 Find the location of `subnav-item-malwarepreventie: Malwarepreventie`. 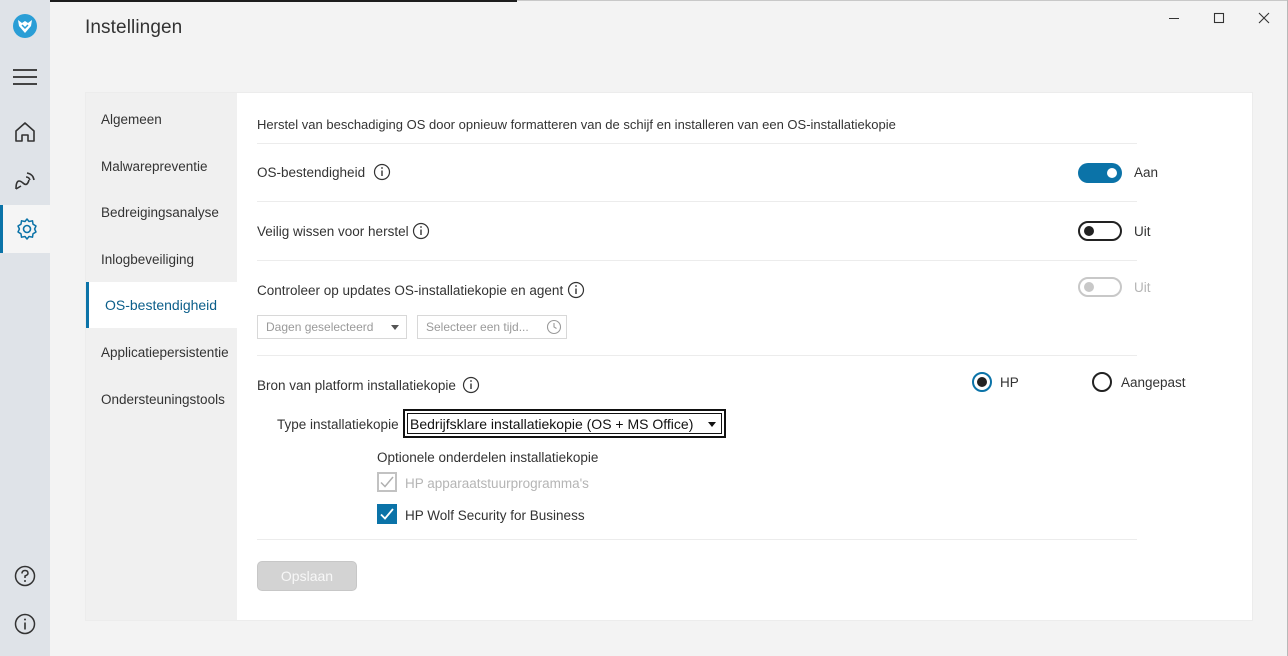

subnav-item-malwarepreventie: Malwarepreventie is located at coordinates (161, 166).